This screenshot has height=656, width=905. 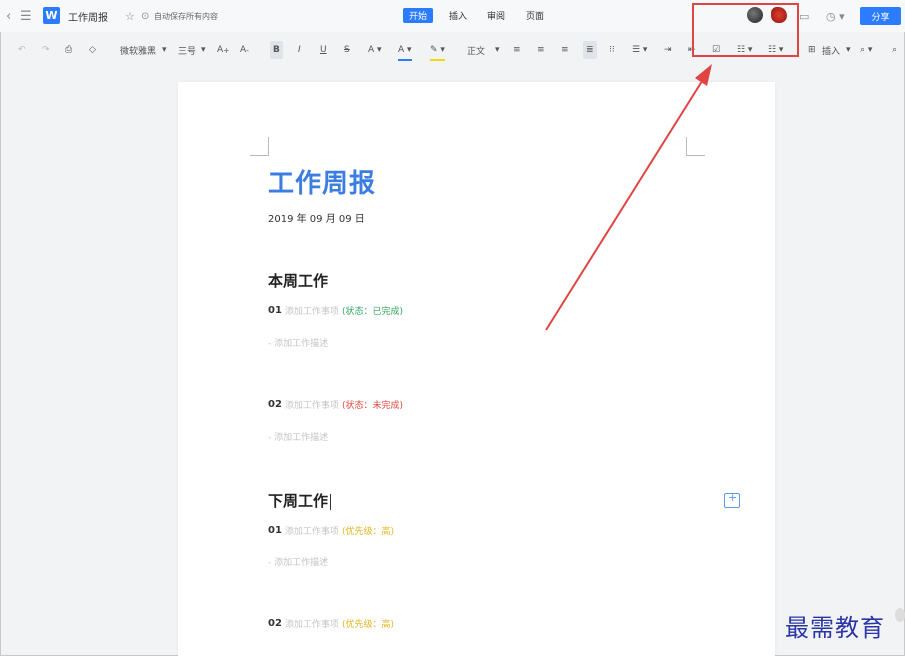 What do you see at coordinates (812, 50) in the screenshot?
I see `insert-icon: ⊞` at bounding box center [812, 50].